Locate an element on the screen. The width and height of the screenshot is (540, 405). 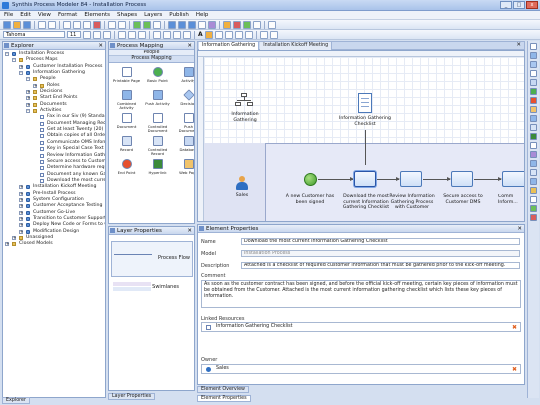
zoom-out-icon is located at coordinates (147, 24).